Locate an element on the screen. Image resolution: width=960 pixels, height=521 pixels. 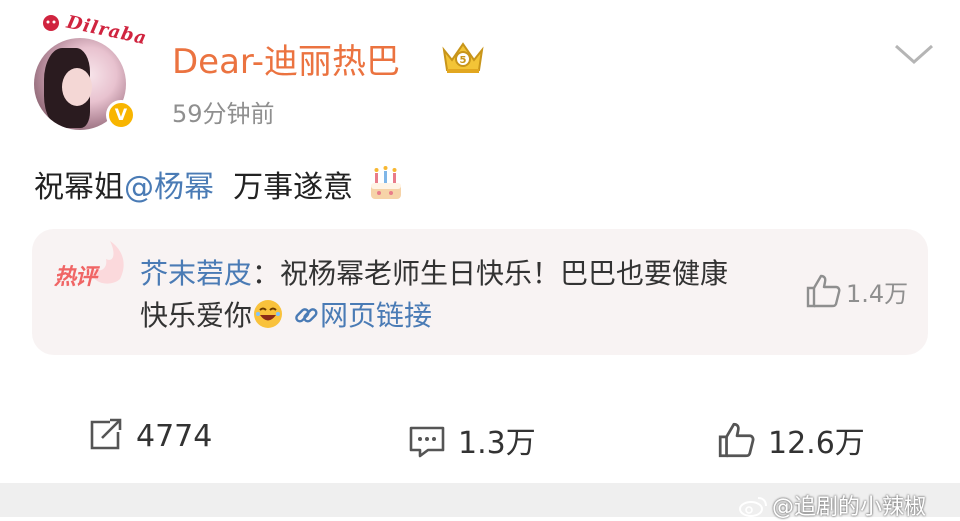
web-link: 网页链接 is located at coordinates (376, 315).